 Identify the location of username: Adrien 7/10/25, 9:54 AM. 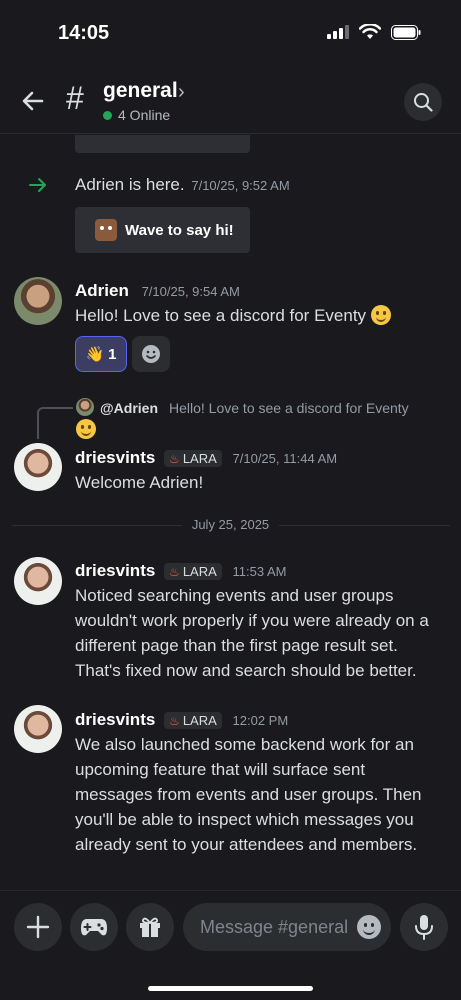
(157, 291).